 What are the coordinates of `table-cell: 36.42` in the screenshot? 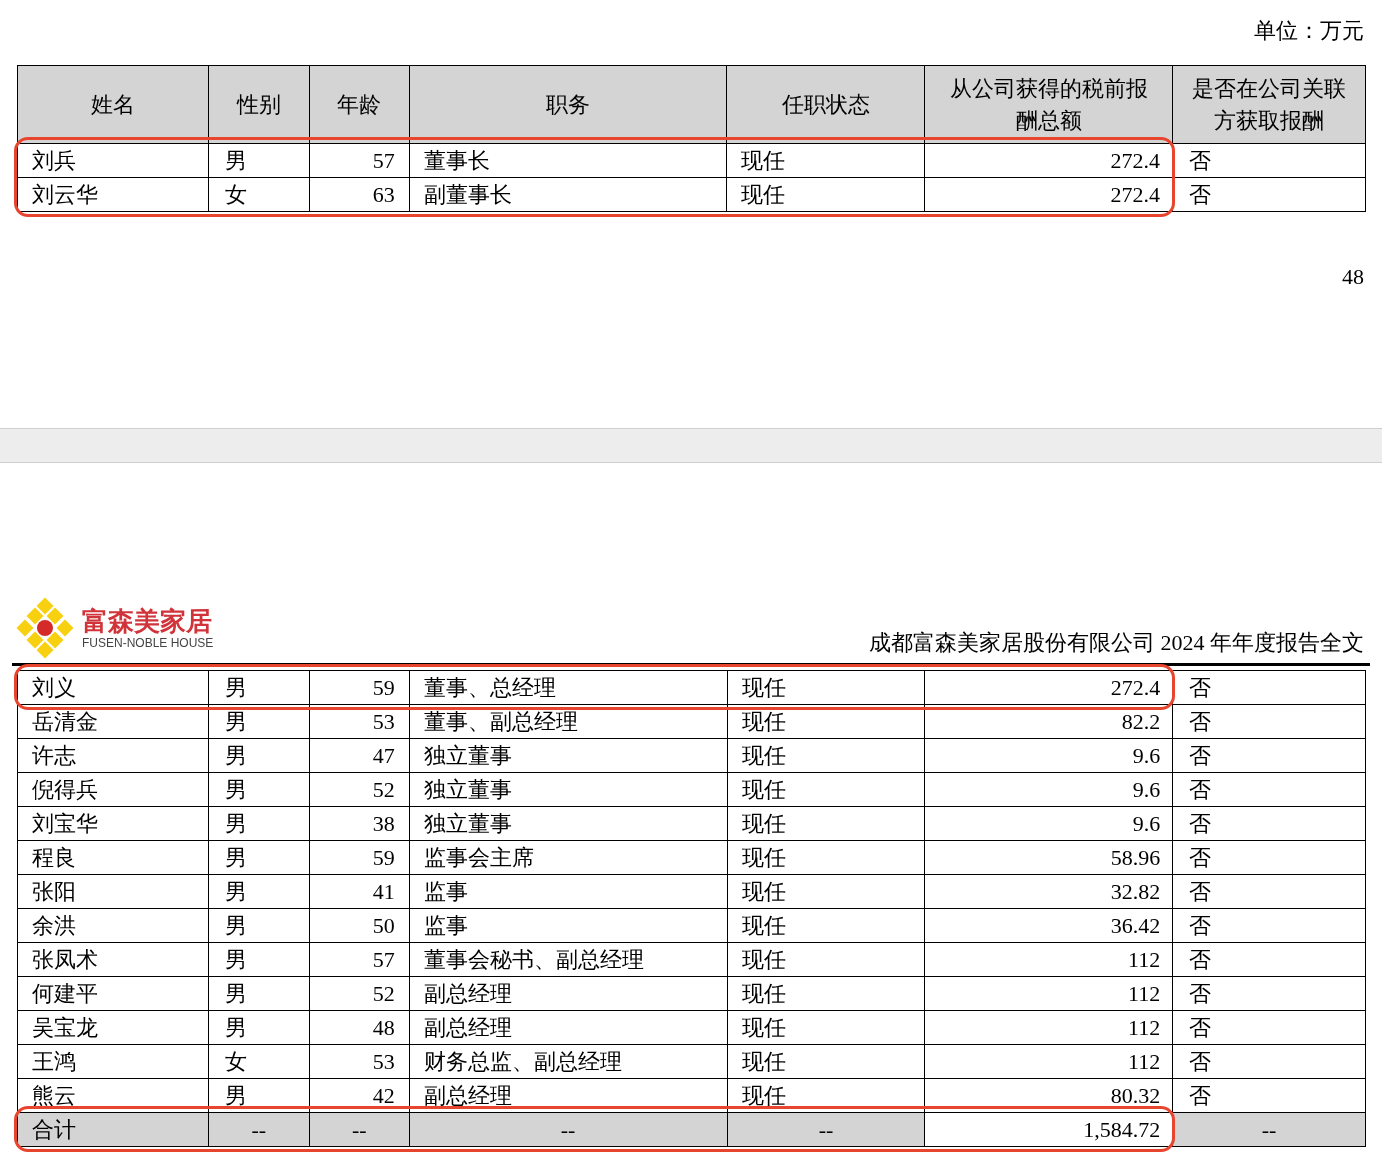 It's located at (1048, 925).